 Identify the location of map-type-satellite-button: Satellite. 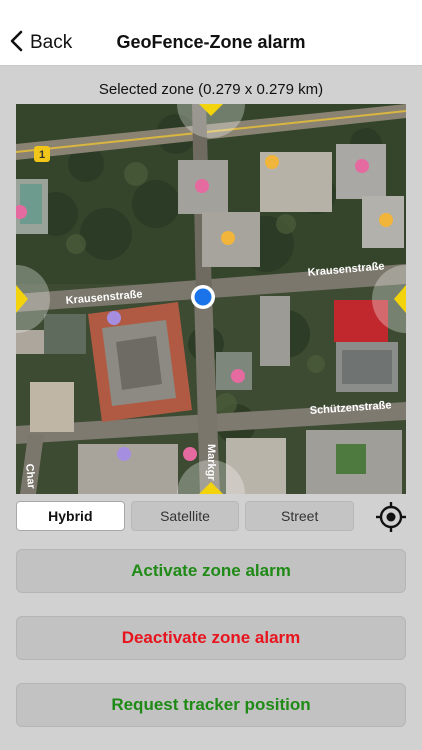
(185, 516).